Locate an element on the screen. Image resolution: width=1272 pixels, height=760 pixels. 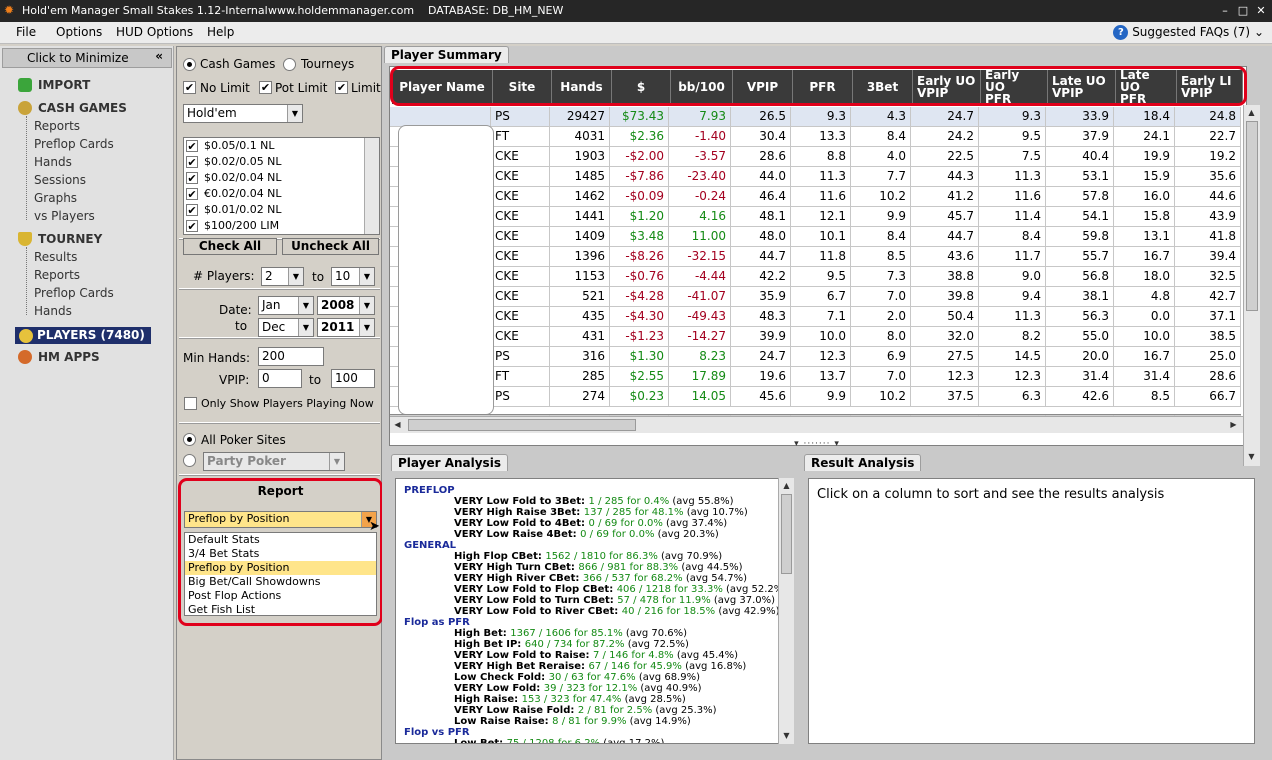
date-to-year-select: 2011 ▼ is located at coordinates (346, 327).